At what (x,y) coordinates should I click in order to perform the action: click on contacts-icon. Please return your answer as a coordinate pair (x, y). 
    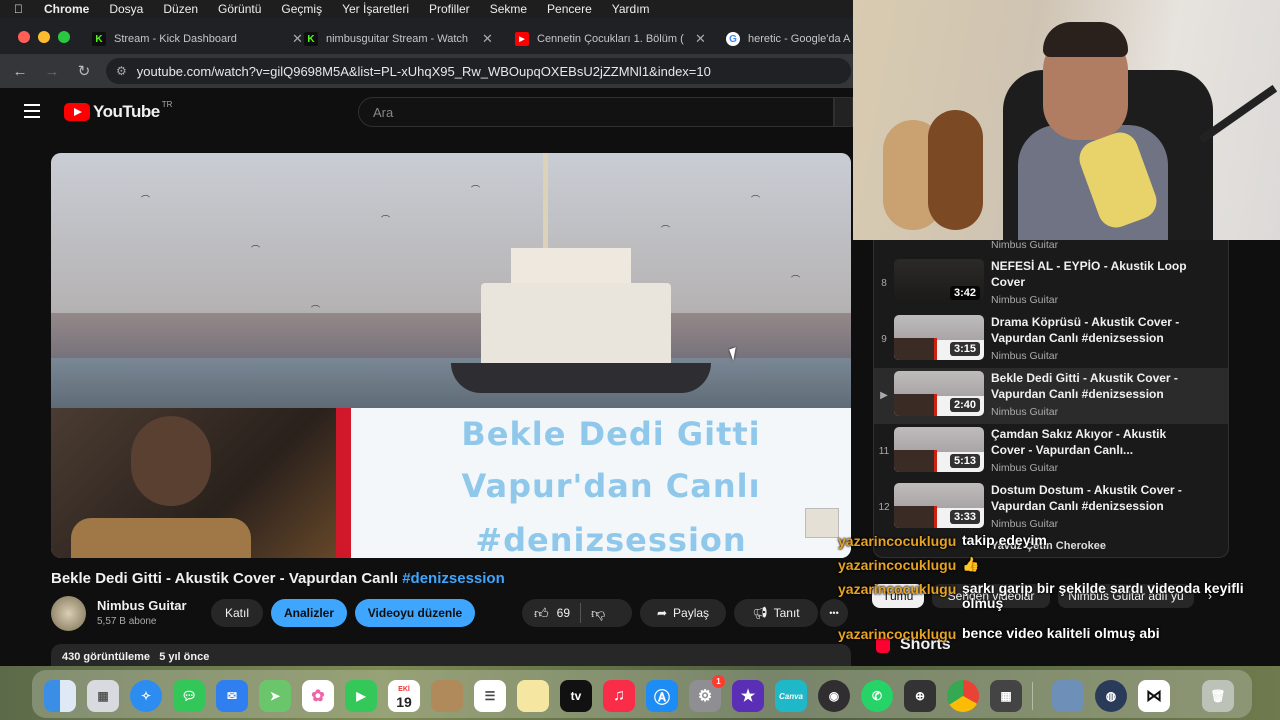
    Looking at the image, I should click on (447, 696).